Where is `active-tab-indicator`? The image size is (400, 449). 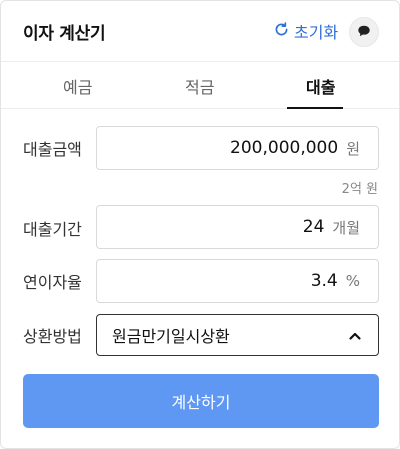 active-tab-indicator is located at coordinates (315, 108).